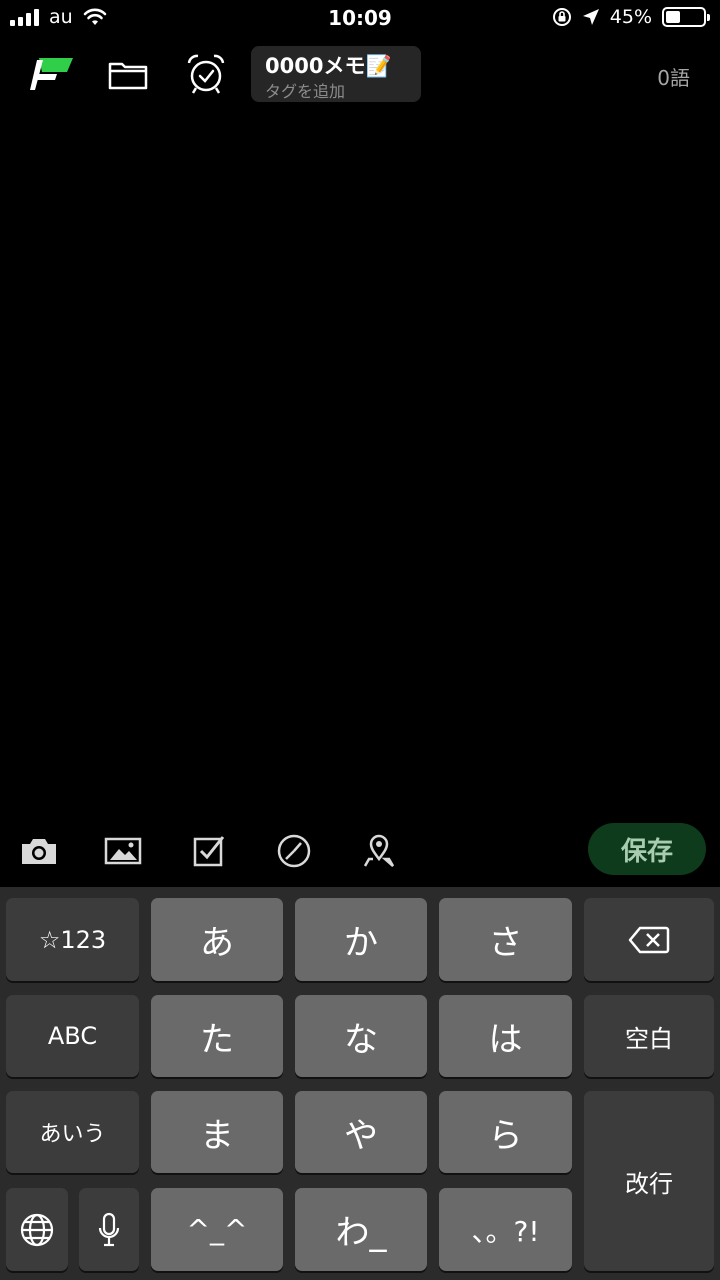 This screenshot has height=1280, width=720. I want to click on key-emoticon: ^_^, so click(217, 1229).